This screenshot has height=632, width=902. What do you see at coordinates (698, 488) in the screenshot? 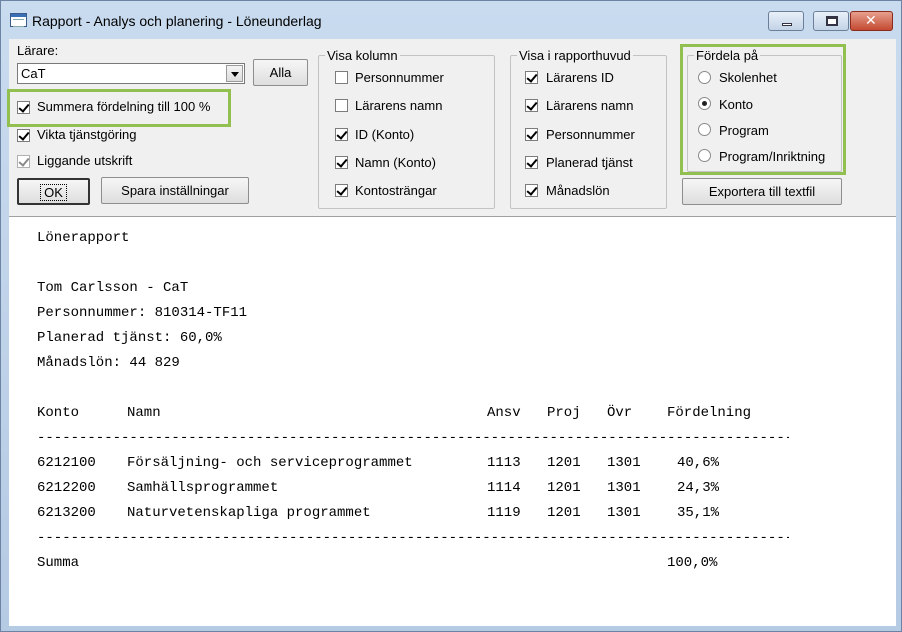
I see `row-2-fordelning: 24,3%` at bounding box center [698, 488].